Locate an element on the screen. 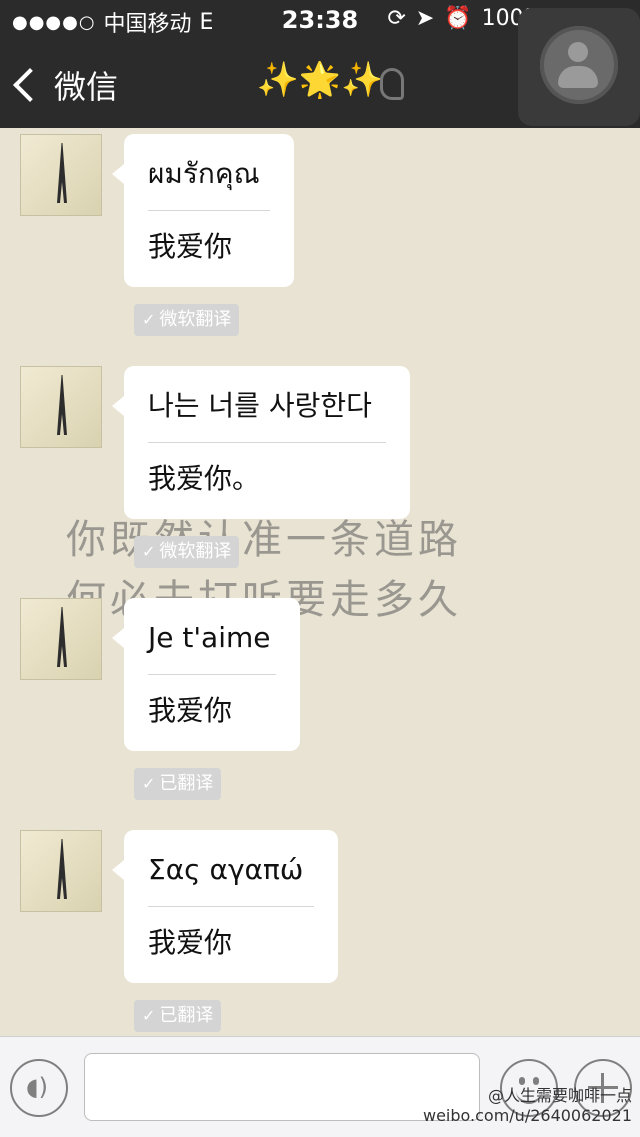 The height and width of the screenshot is (1137, 640). floating-call-widget is located at coordinates (579, 67).